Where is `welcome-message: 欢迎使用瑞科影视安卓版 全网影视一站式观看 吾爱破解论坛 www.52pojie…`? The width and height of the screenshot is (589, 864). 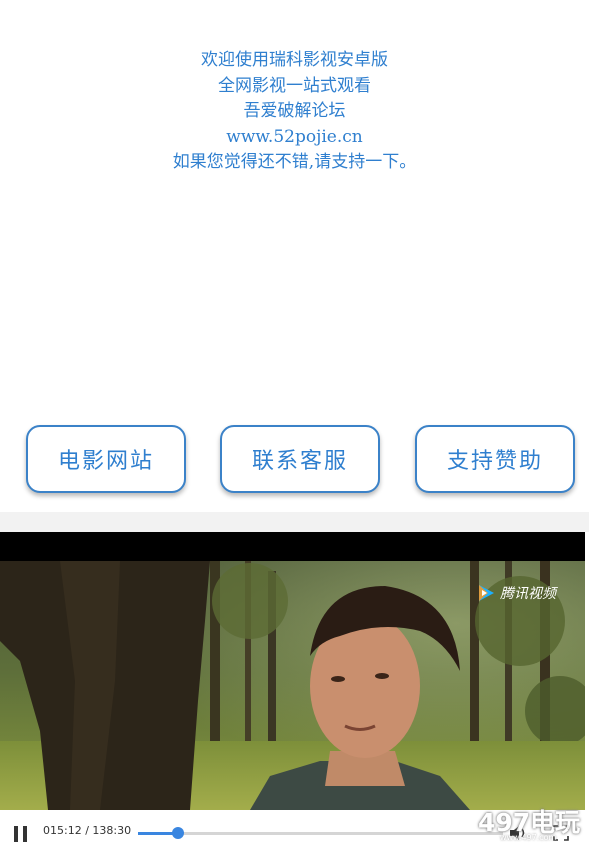 welcome-message: 欢迎使用瑞科影视安卓版 全网影视一站式观看 吾爱破解论坛 www.52pojie… is located at coordinates (294, 112).